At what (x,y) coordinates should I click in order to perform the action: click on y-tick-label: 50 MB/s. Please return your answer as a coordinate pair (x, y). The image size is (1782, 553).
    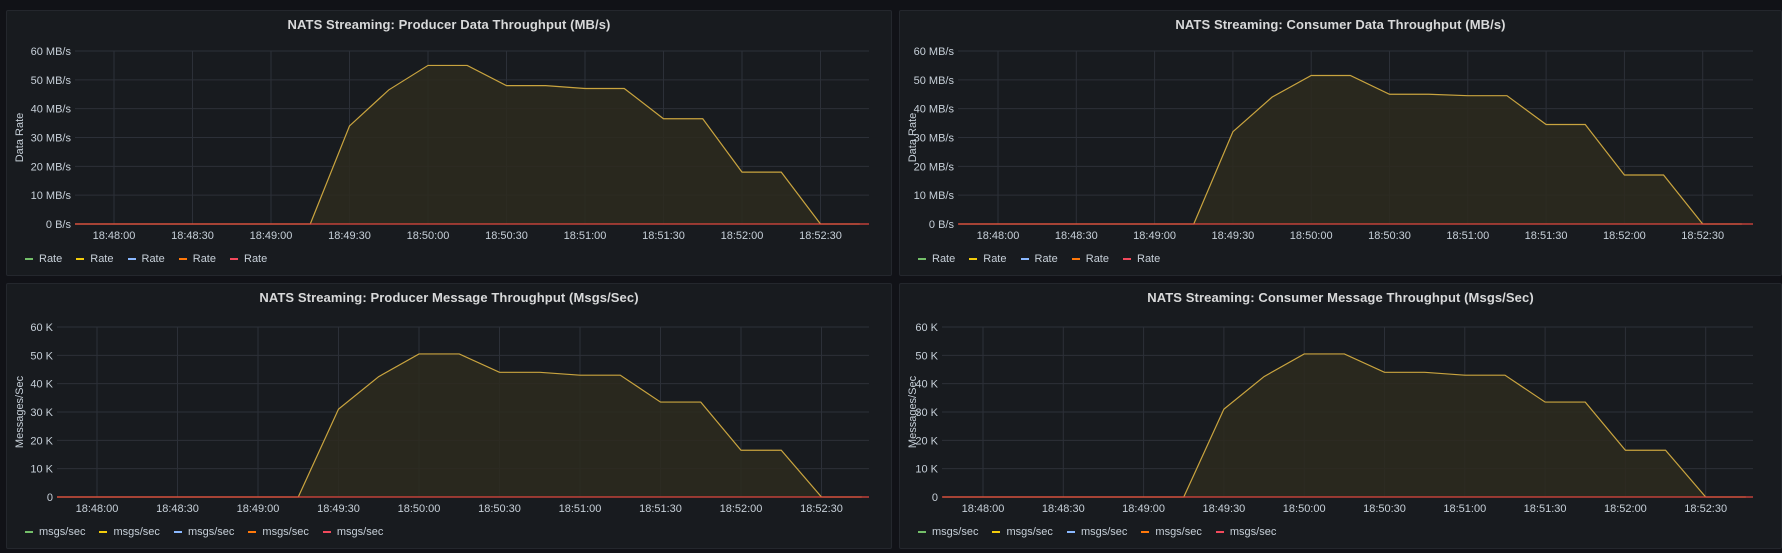
    Looking at the image, I should click on (51, 81).